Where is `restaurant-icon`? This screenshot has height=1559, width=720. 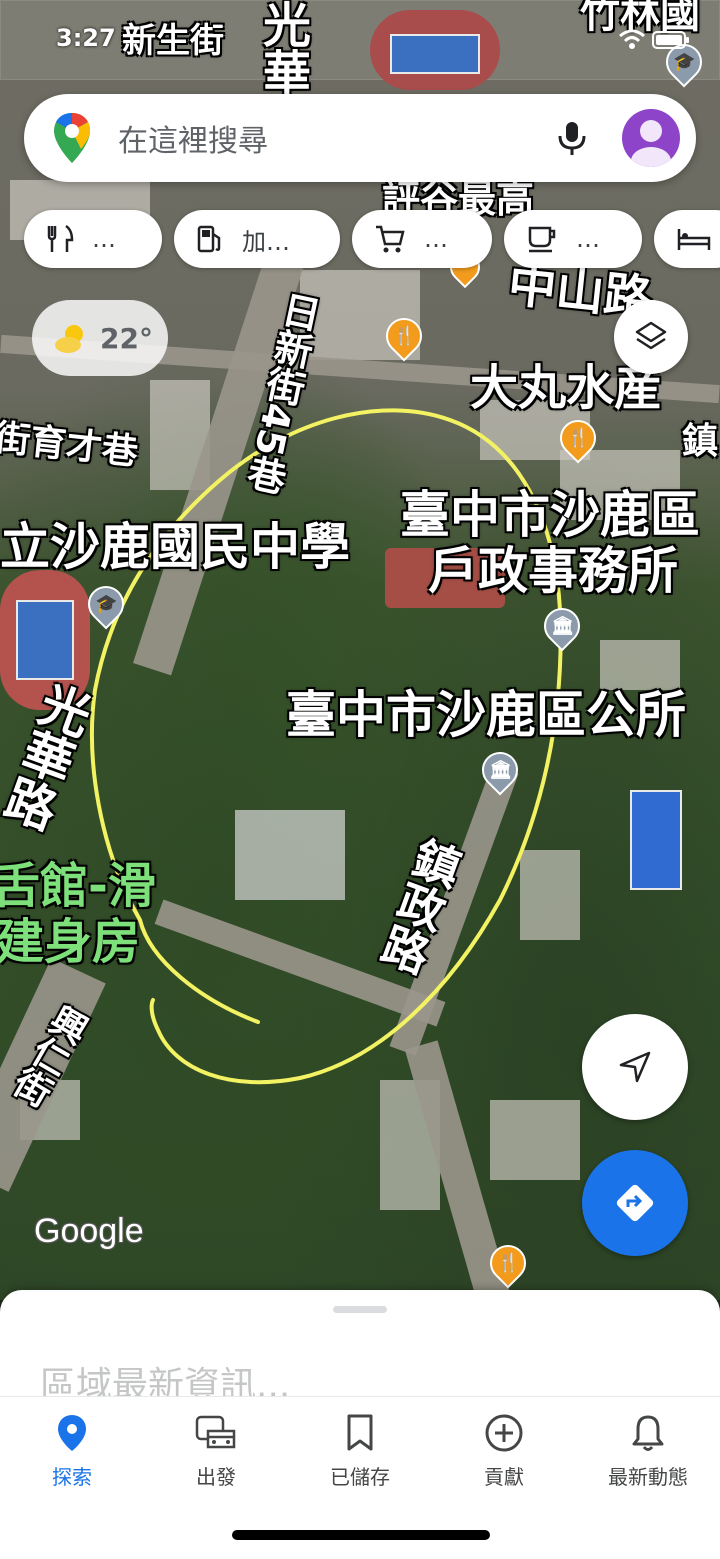
restaurant-icon is located at coordinates (60, 238).